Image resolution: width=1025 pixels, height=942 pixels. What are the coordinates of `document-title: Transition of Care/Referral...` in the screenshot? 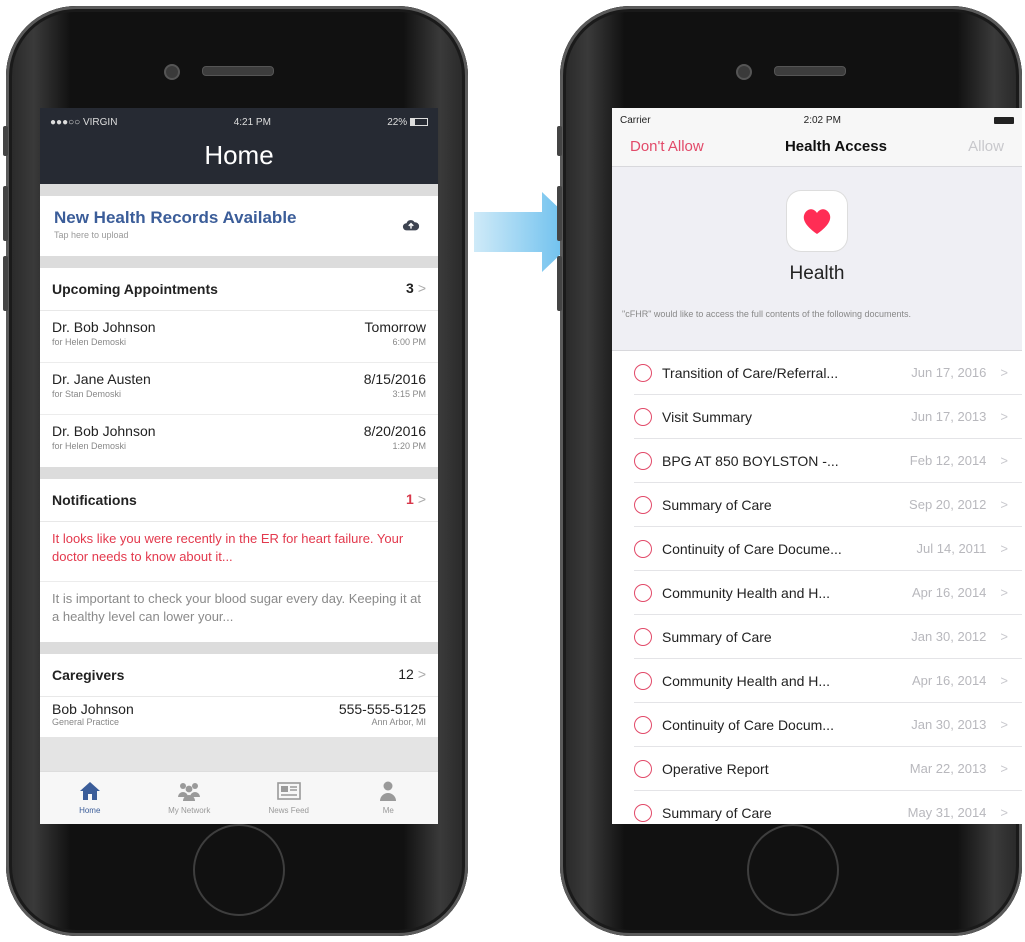 It's located at (750, 372).